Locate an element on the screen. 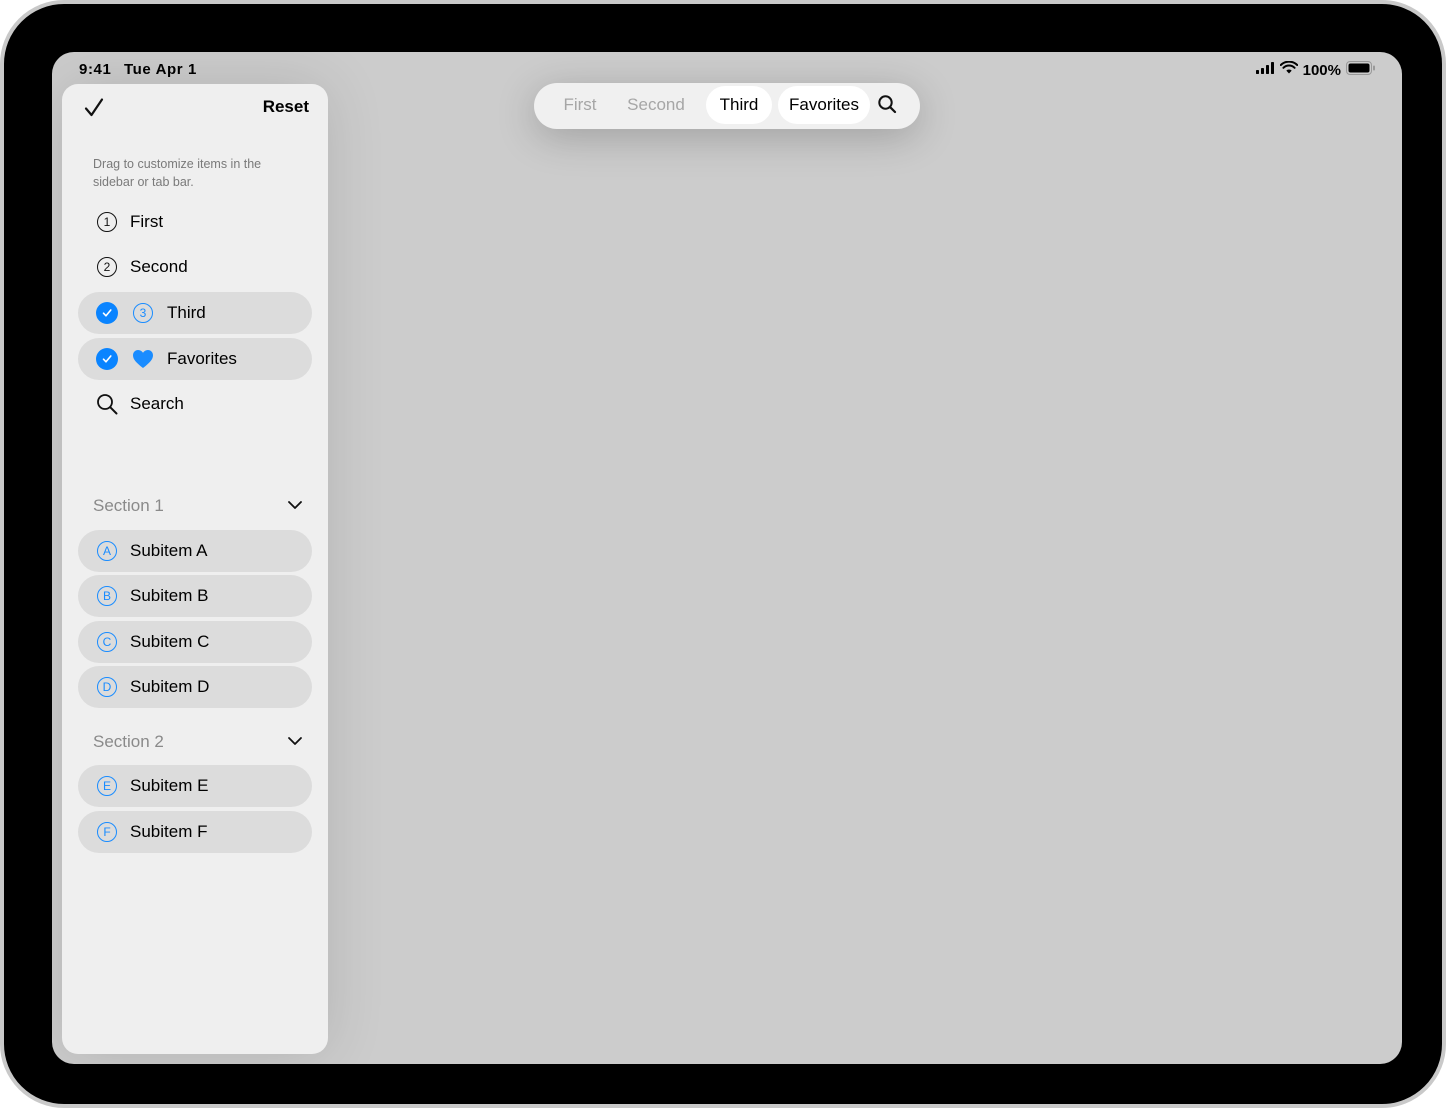 The height and width of the screenshot is (1108, 1446). sidebar-item-label: Subitem F is located at coordinates (169, 831).